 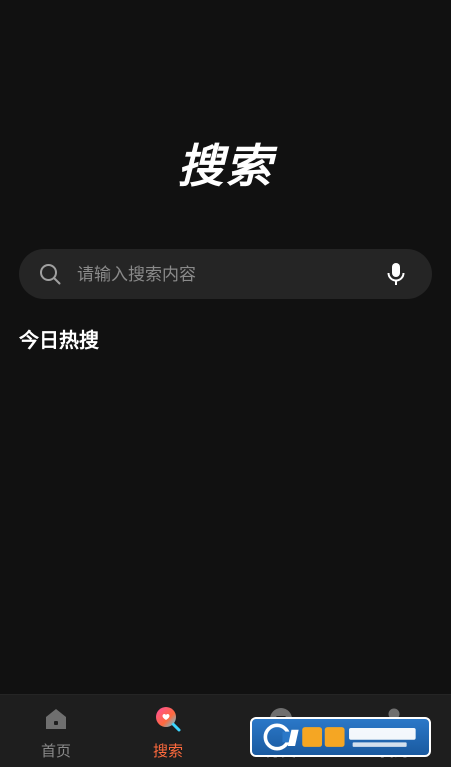 What do you see at coordinates (56, 731) in the screenshot?
I see `tab-home: 首页` at bounding box center [56, 731].